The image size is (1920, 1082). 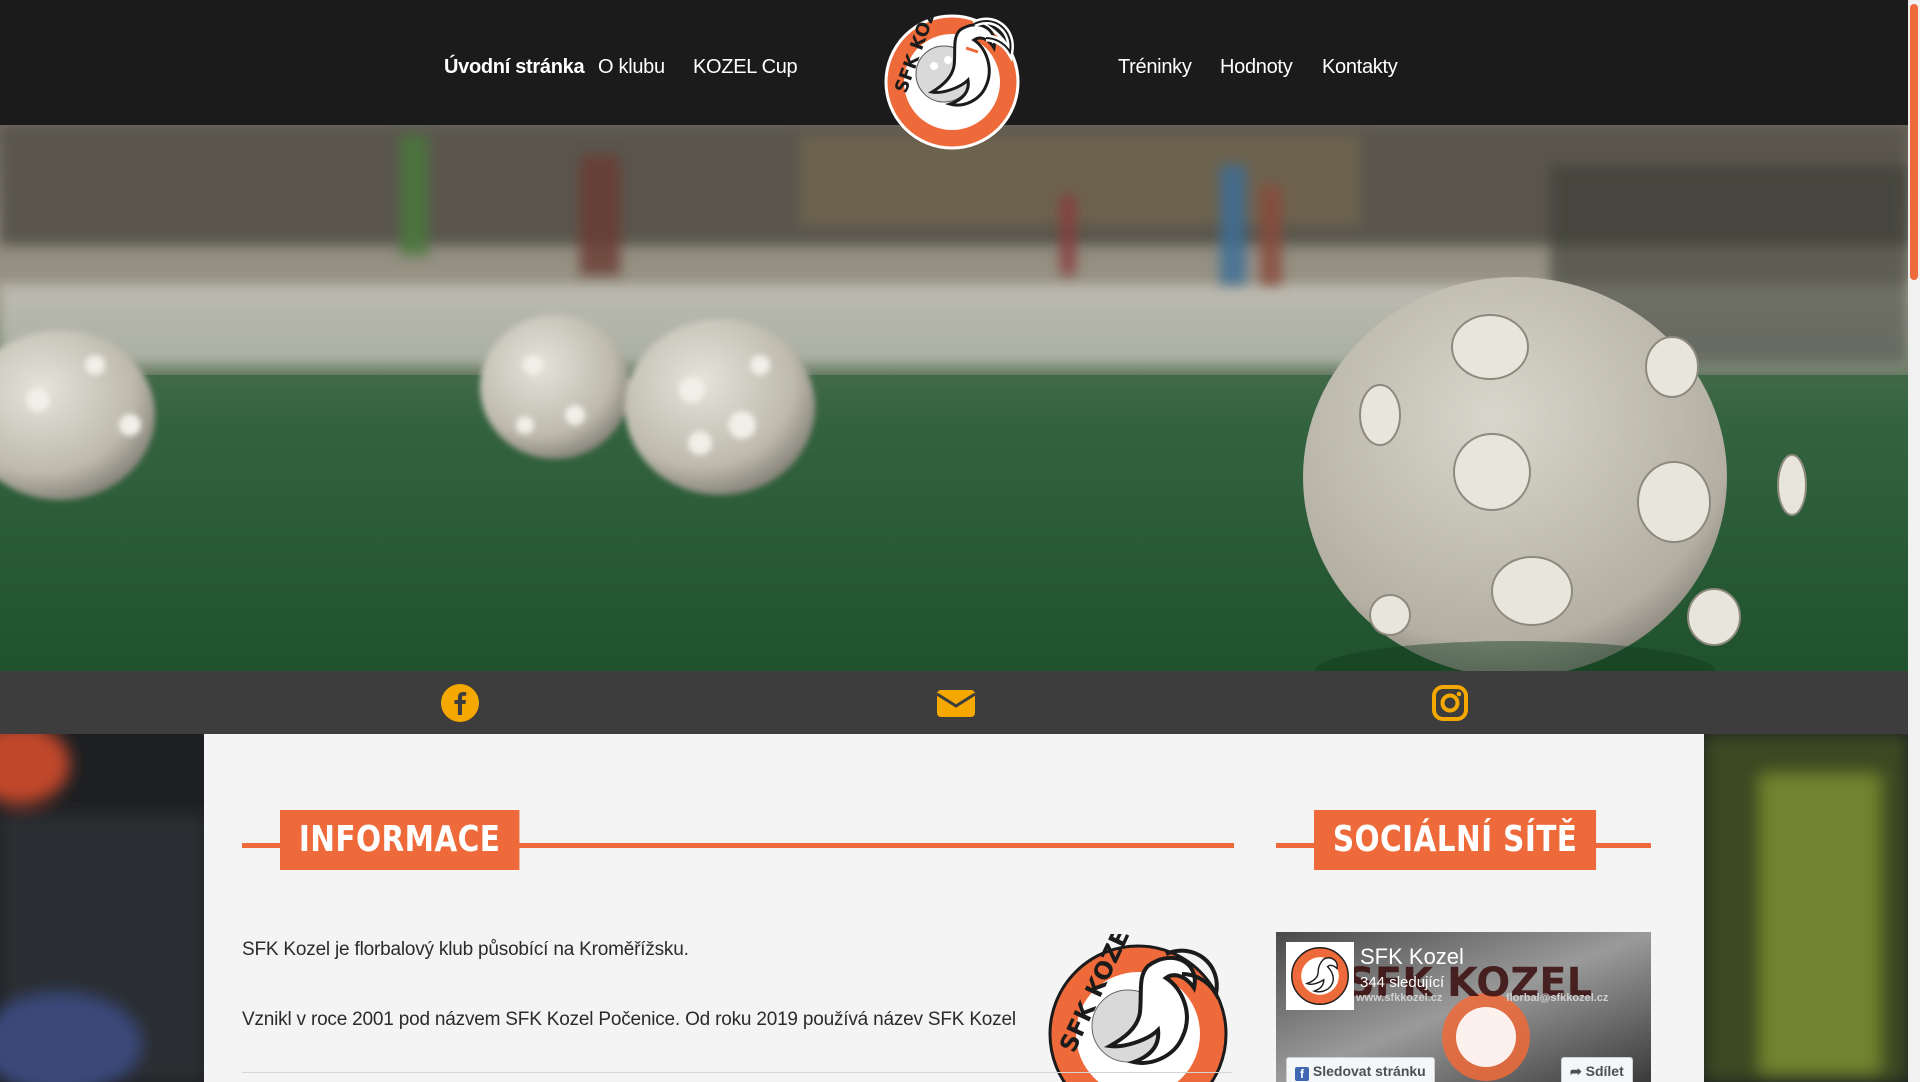 I want to click on info-section-header: INFORMACE, so click(x=738, y=840).